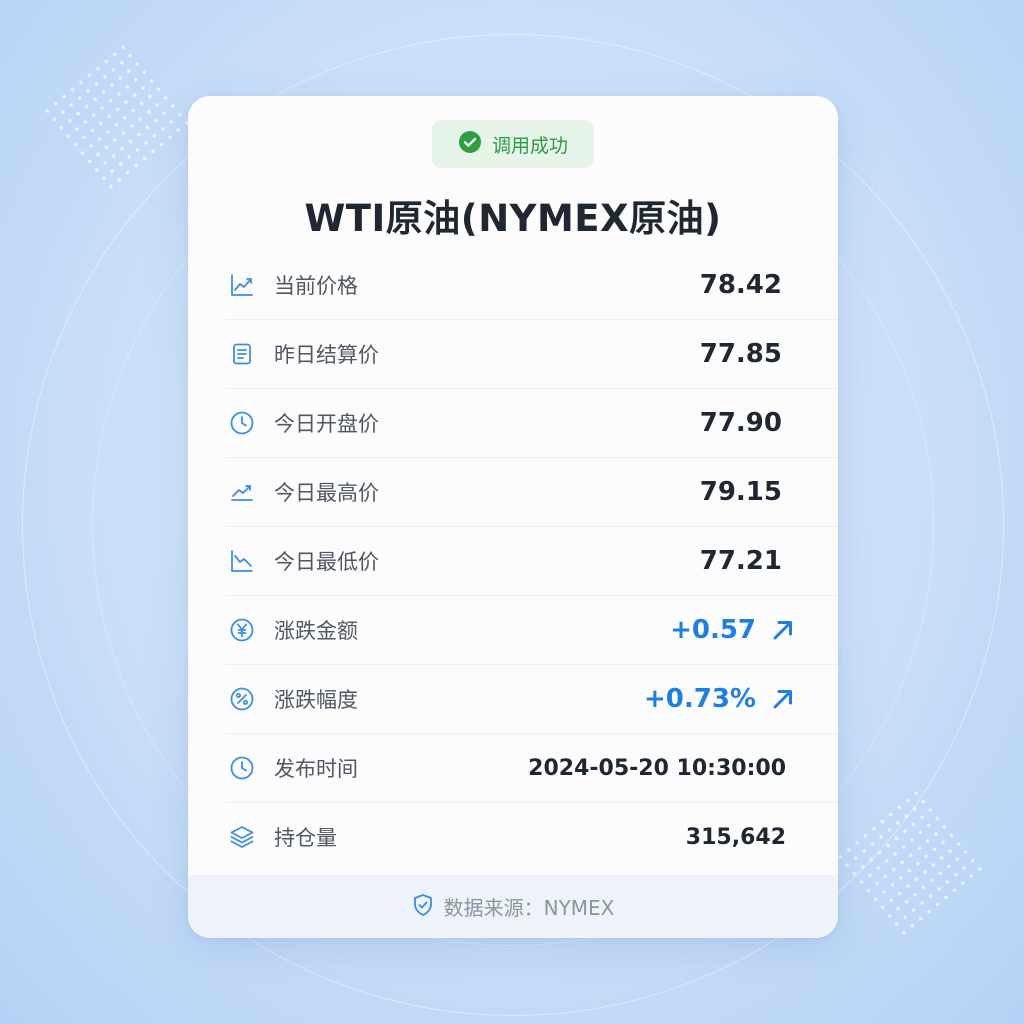  What do you see at coordinates (735, 837) in the screenshot?
I see `row-value: 315,642` at bounding box center [735, 837].